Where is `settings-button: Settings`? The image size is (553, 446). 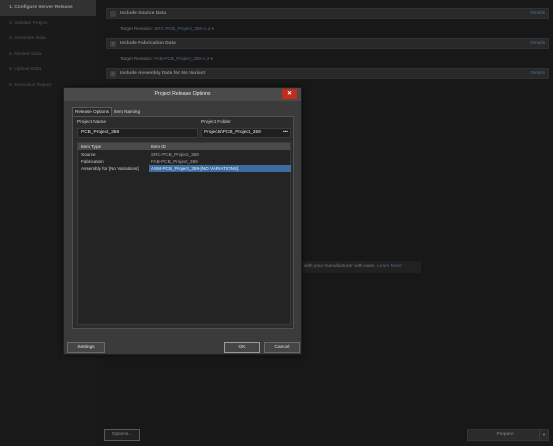 settings-button: Settings is located at coordinates (86, 347).